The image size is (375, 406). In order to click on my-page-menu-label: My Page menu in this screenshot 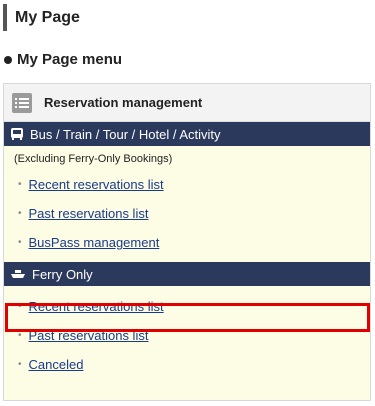, I will do `click(70, 59)`.